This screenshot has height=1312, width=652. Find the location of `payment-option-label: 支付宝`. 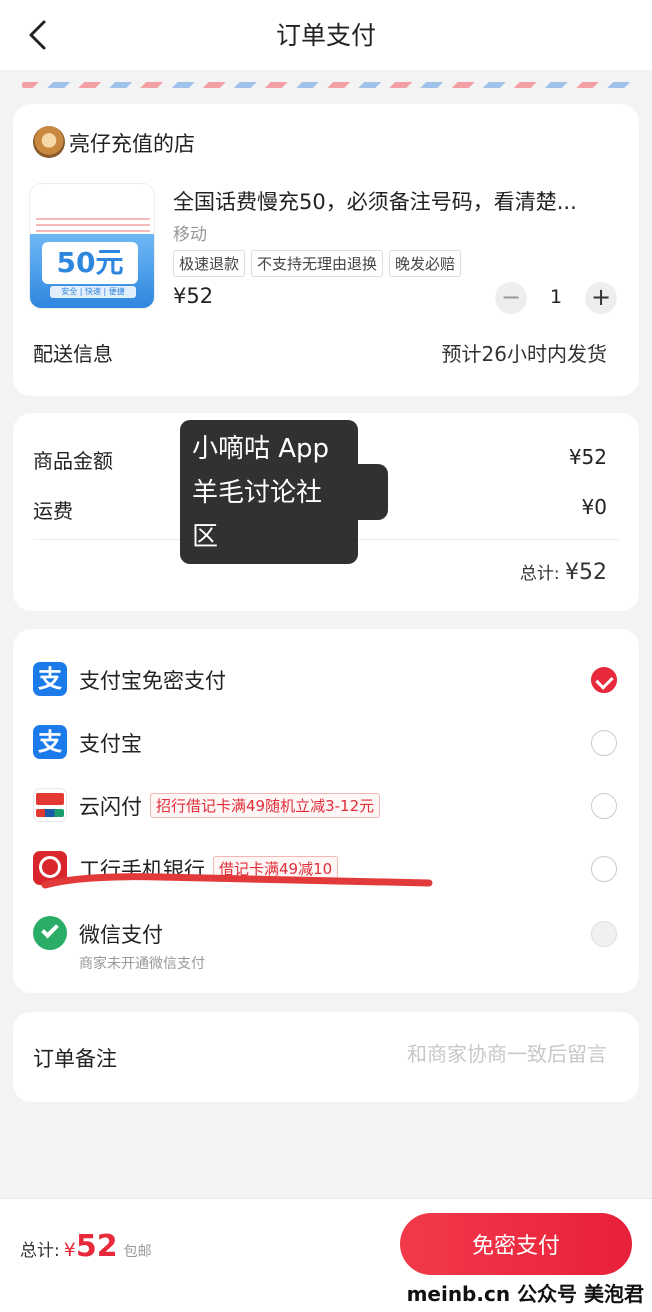

payment-option-label: 支付宝 is located at coordinates (110, 744).